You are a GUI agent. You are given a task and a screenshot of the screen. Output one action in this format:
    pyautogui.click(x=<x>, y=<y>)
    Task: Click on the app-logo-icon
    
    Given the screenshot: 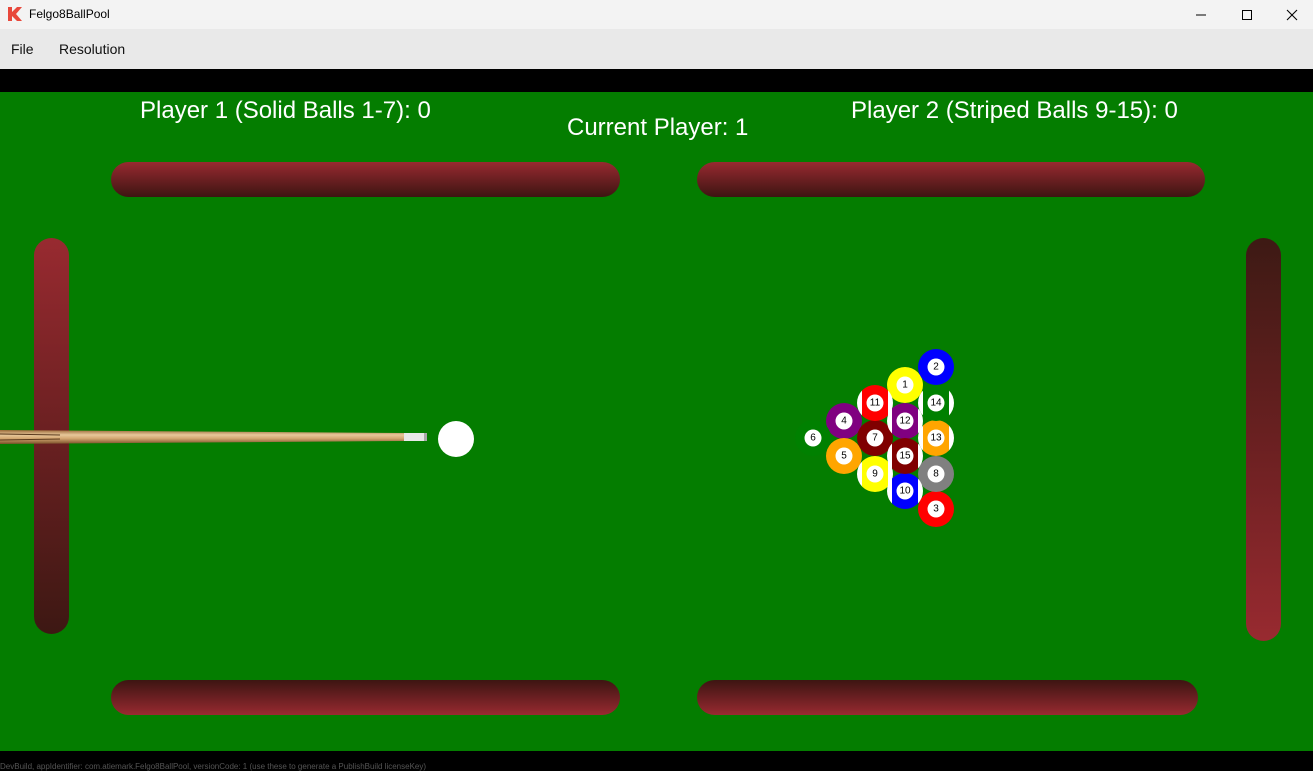 What is the action you would take?
    pyautogui.click(x=15, y=14)
    